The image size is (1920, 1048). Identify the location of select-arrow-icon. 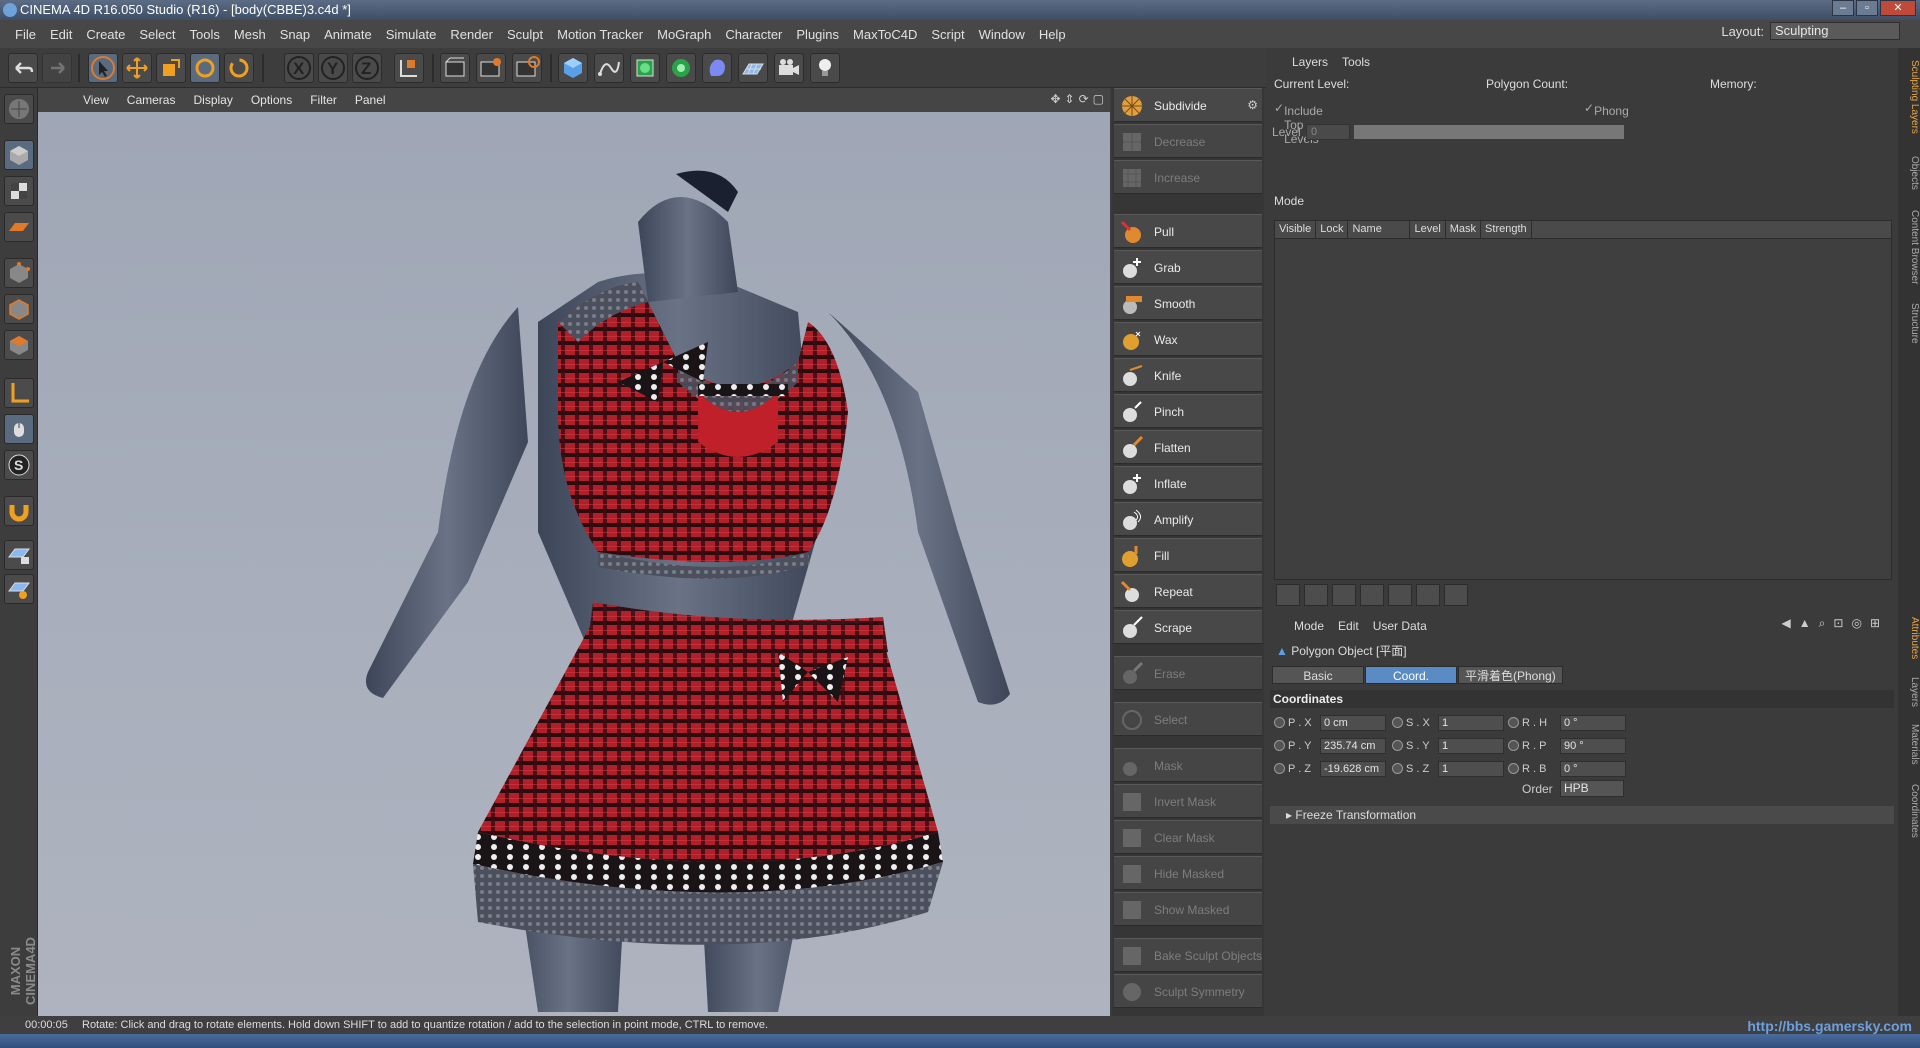
(103, 68).